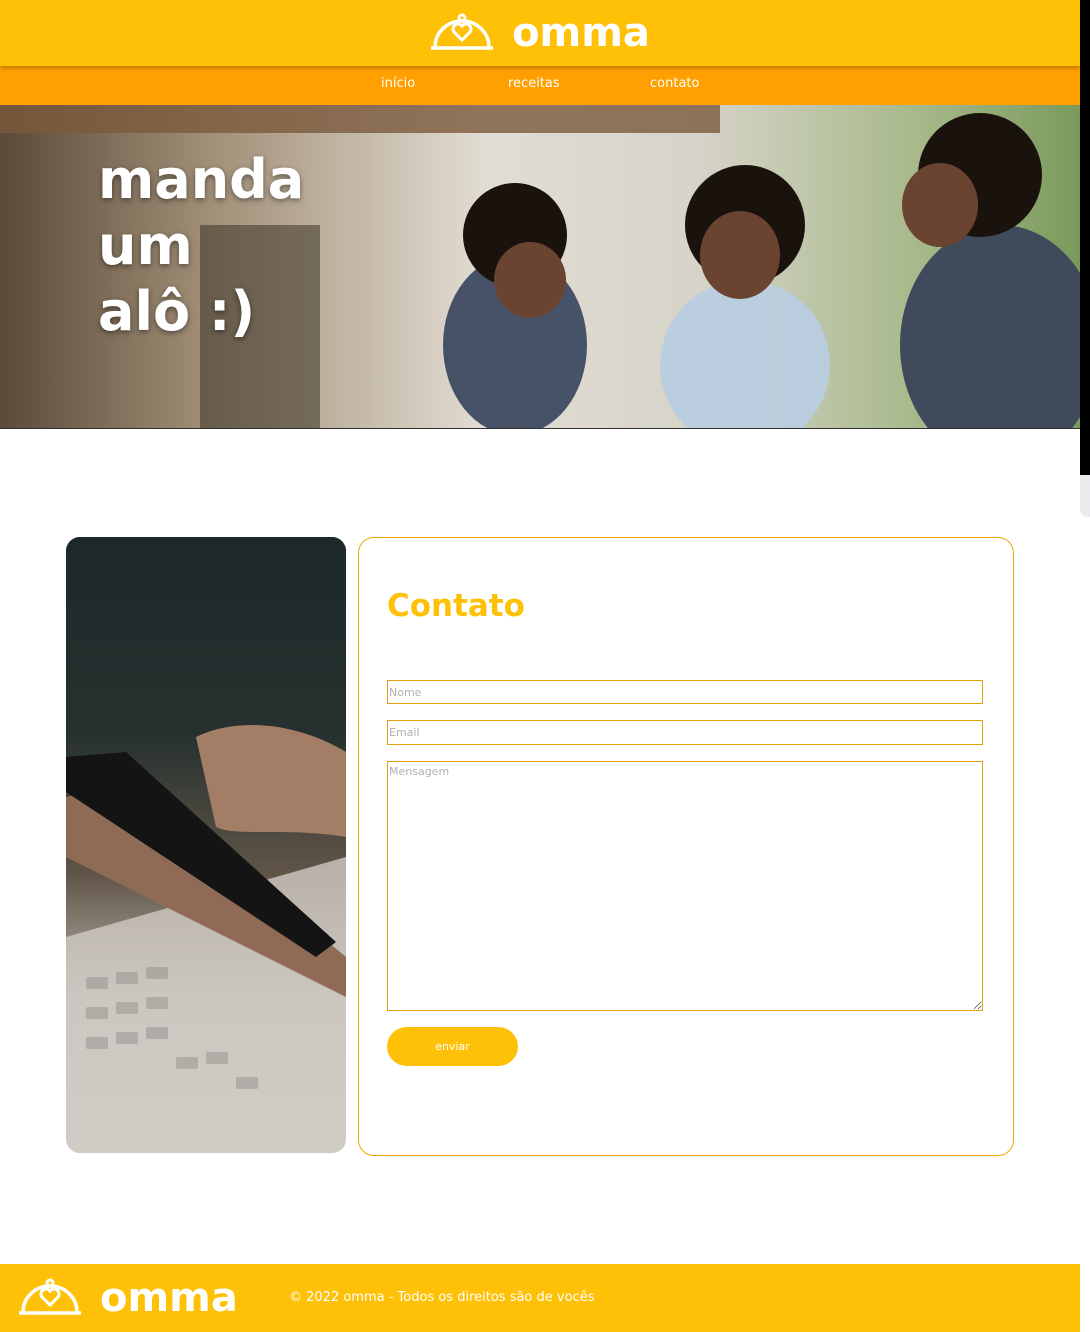 This screenshot has width=1090, height=1332. Describe the element at coordinates (685, 732) in the screenshot. I see `email-field` at that location.